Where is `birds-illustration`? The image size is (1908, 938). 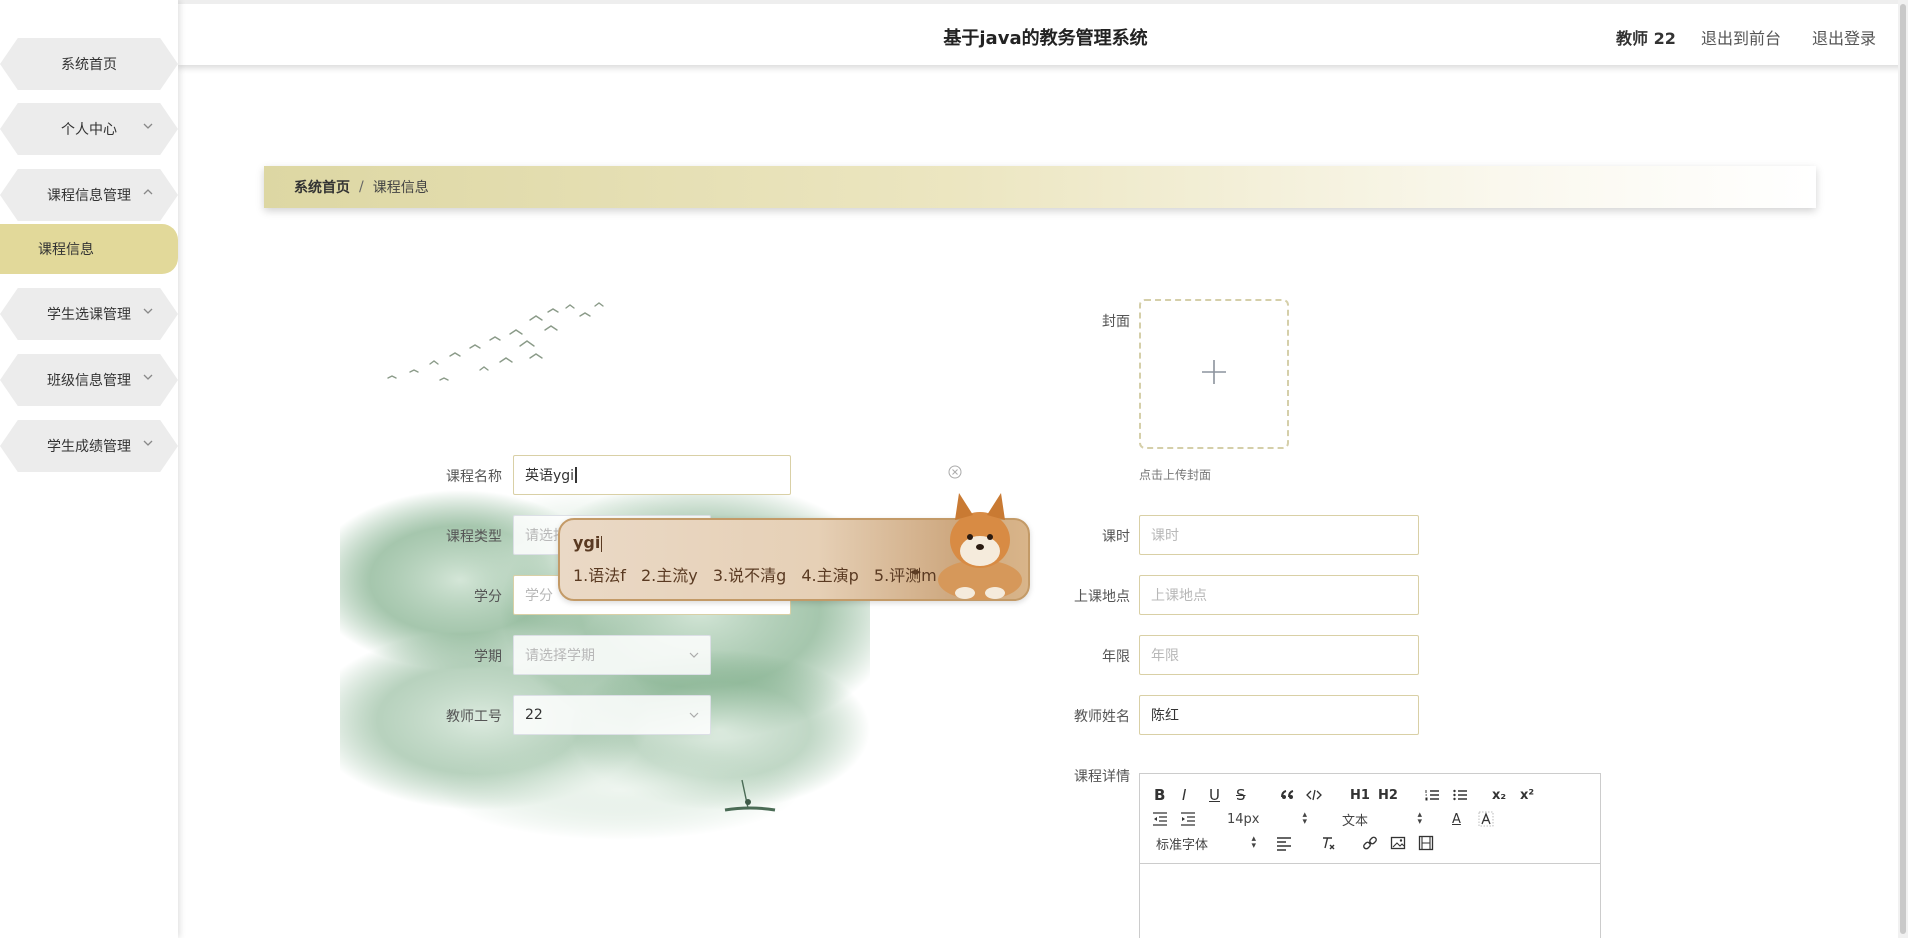
birds-illustration is located at coordinates (495, 341).